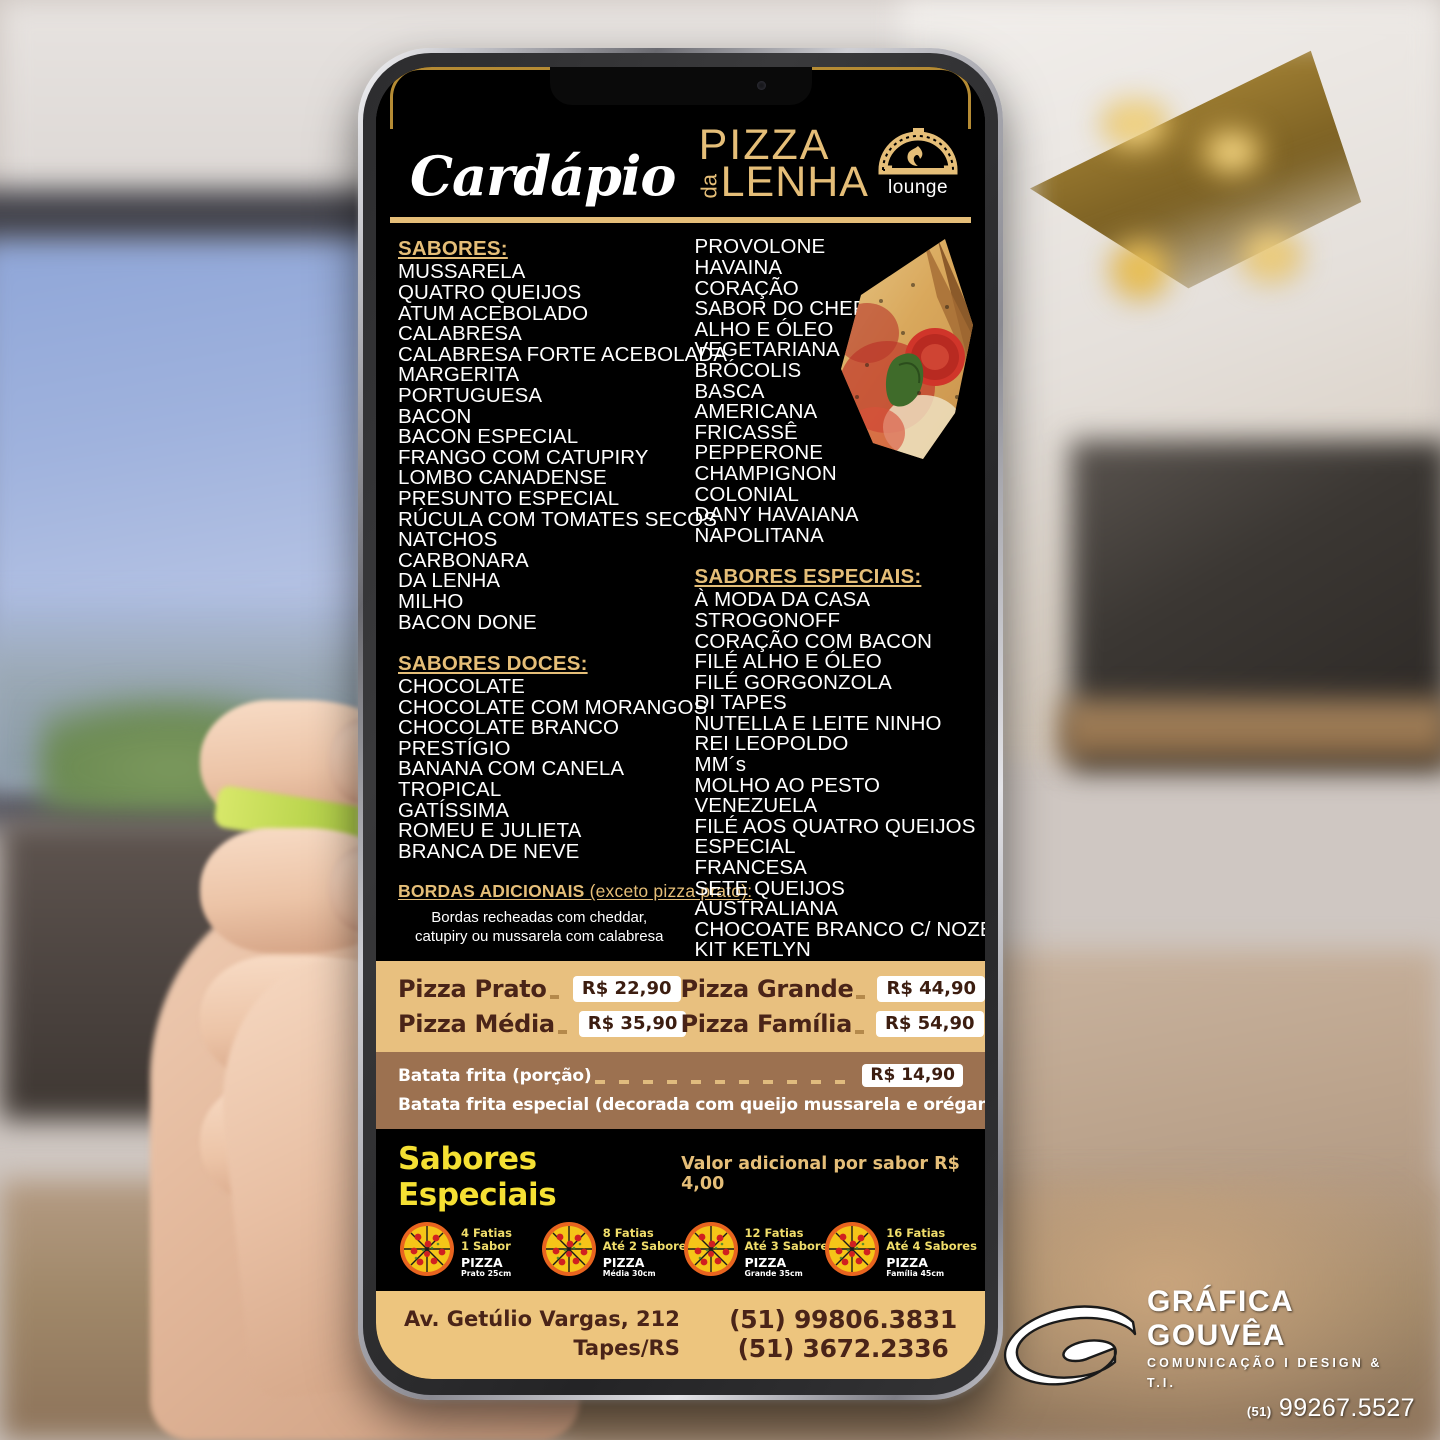 The width and height of the screenshot is (1440, 1440). Describe the element at coordinates (782, 600) in the screenshot. I see `special-flavor-item: À MODA DA CASA` at that location.